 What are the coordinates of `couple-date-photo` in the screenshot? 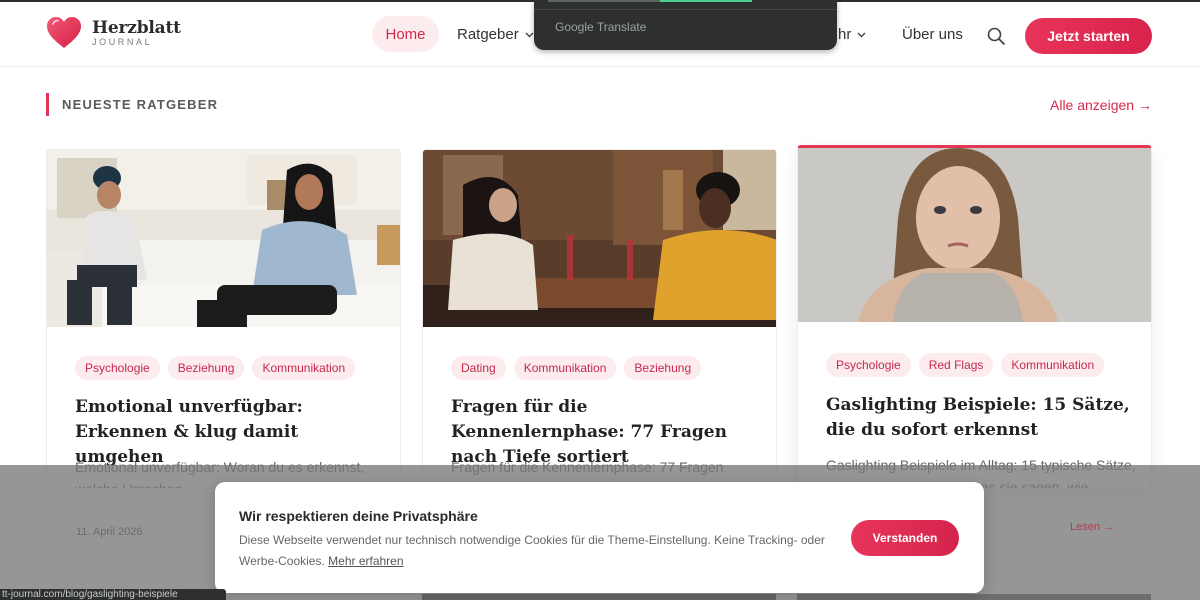 It's located at (599, 238).